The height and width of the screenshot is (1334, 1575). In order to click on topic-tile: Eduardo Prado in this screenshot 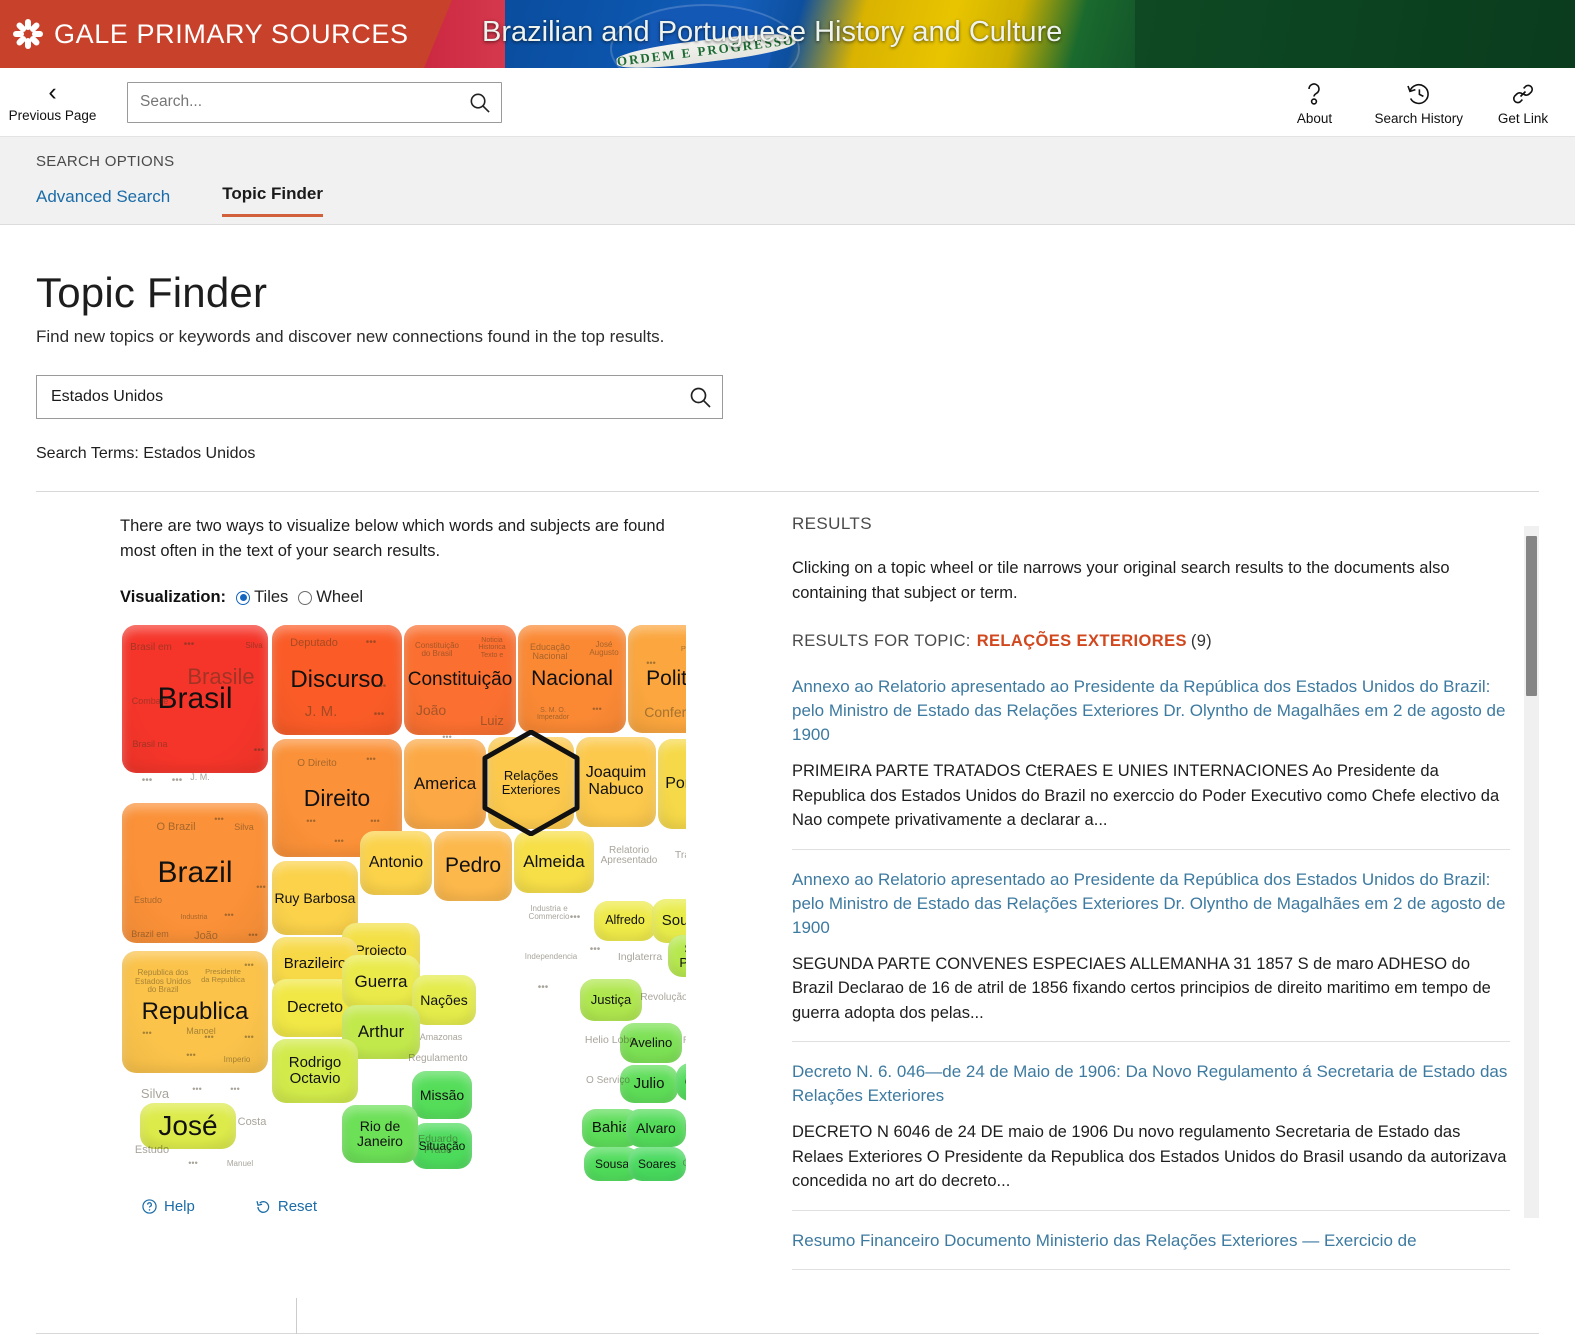, I will do `click(438, 1145)`.